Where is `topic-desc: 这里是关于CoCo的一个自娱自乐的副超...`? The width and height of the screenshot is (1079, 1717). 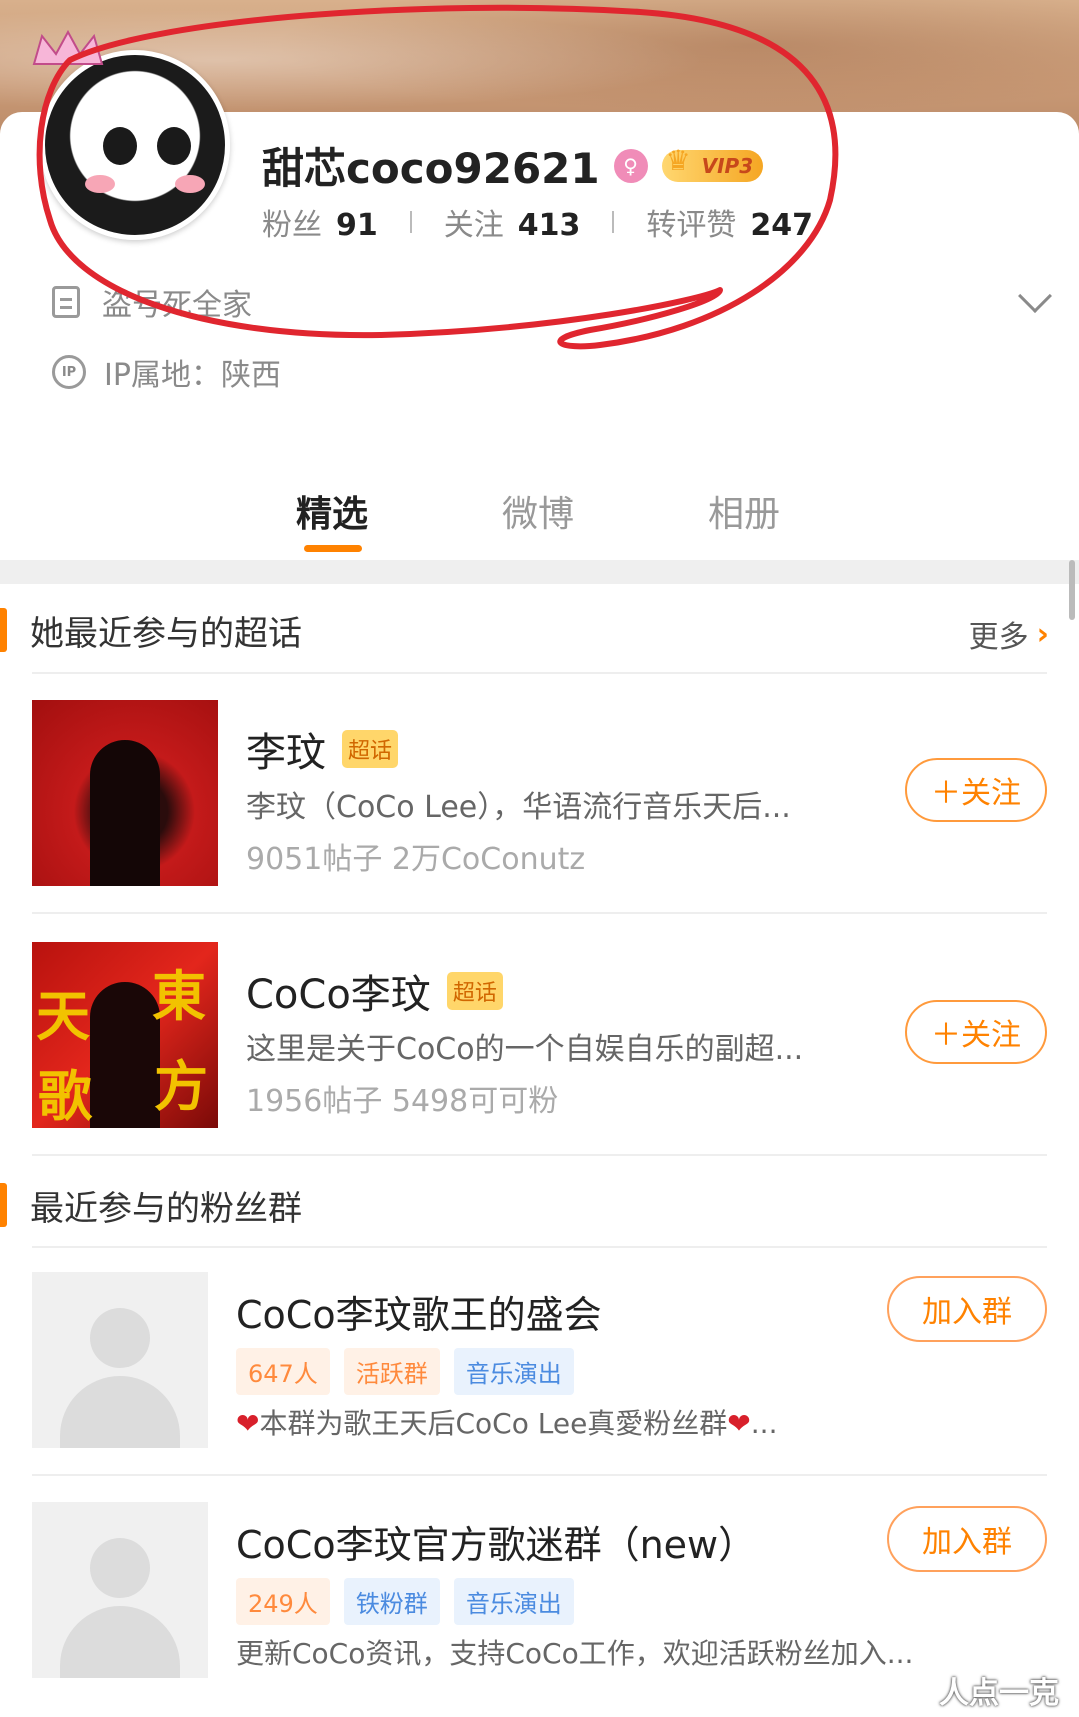
topic-desc: 这里是关于CoCo的一个自娱自乐的副超... is located at coordinates (525, 1049).